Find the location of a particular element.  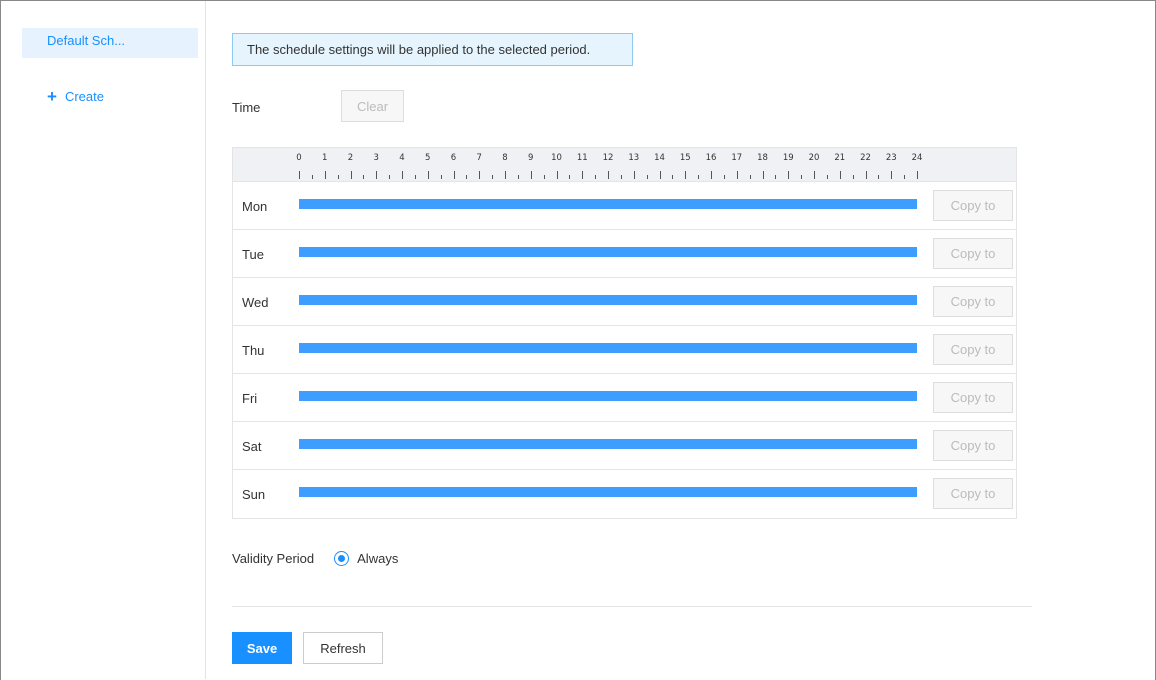

always-label: Always is located at coordinates (377, 558).